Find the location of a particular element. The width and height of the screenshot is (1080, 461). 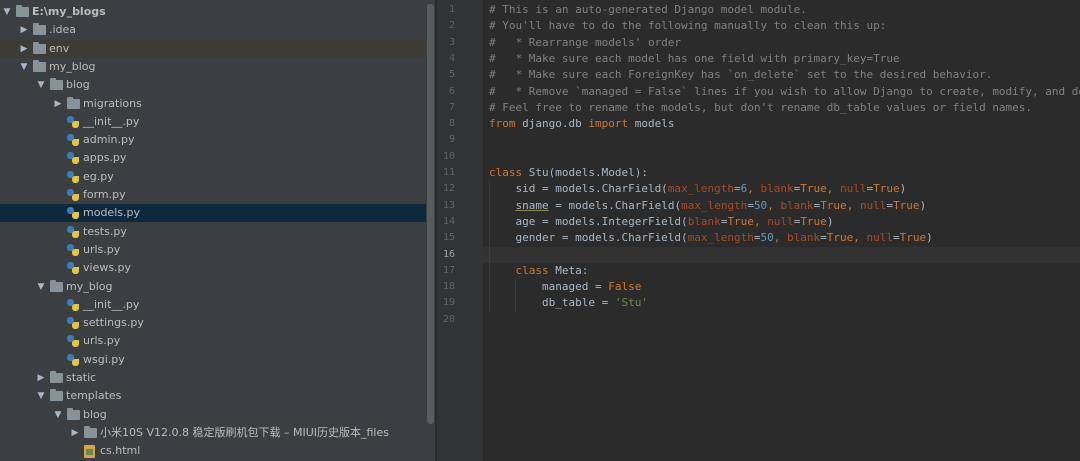

tree-item-label: my_blog is located at coordinates (72, 66).